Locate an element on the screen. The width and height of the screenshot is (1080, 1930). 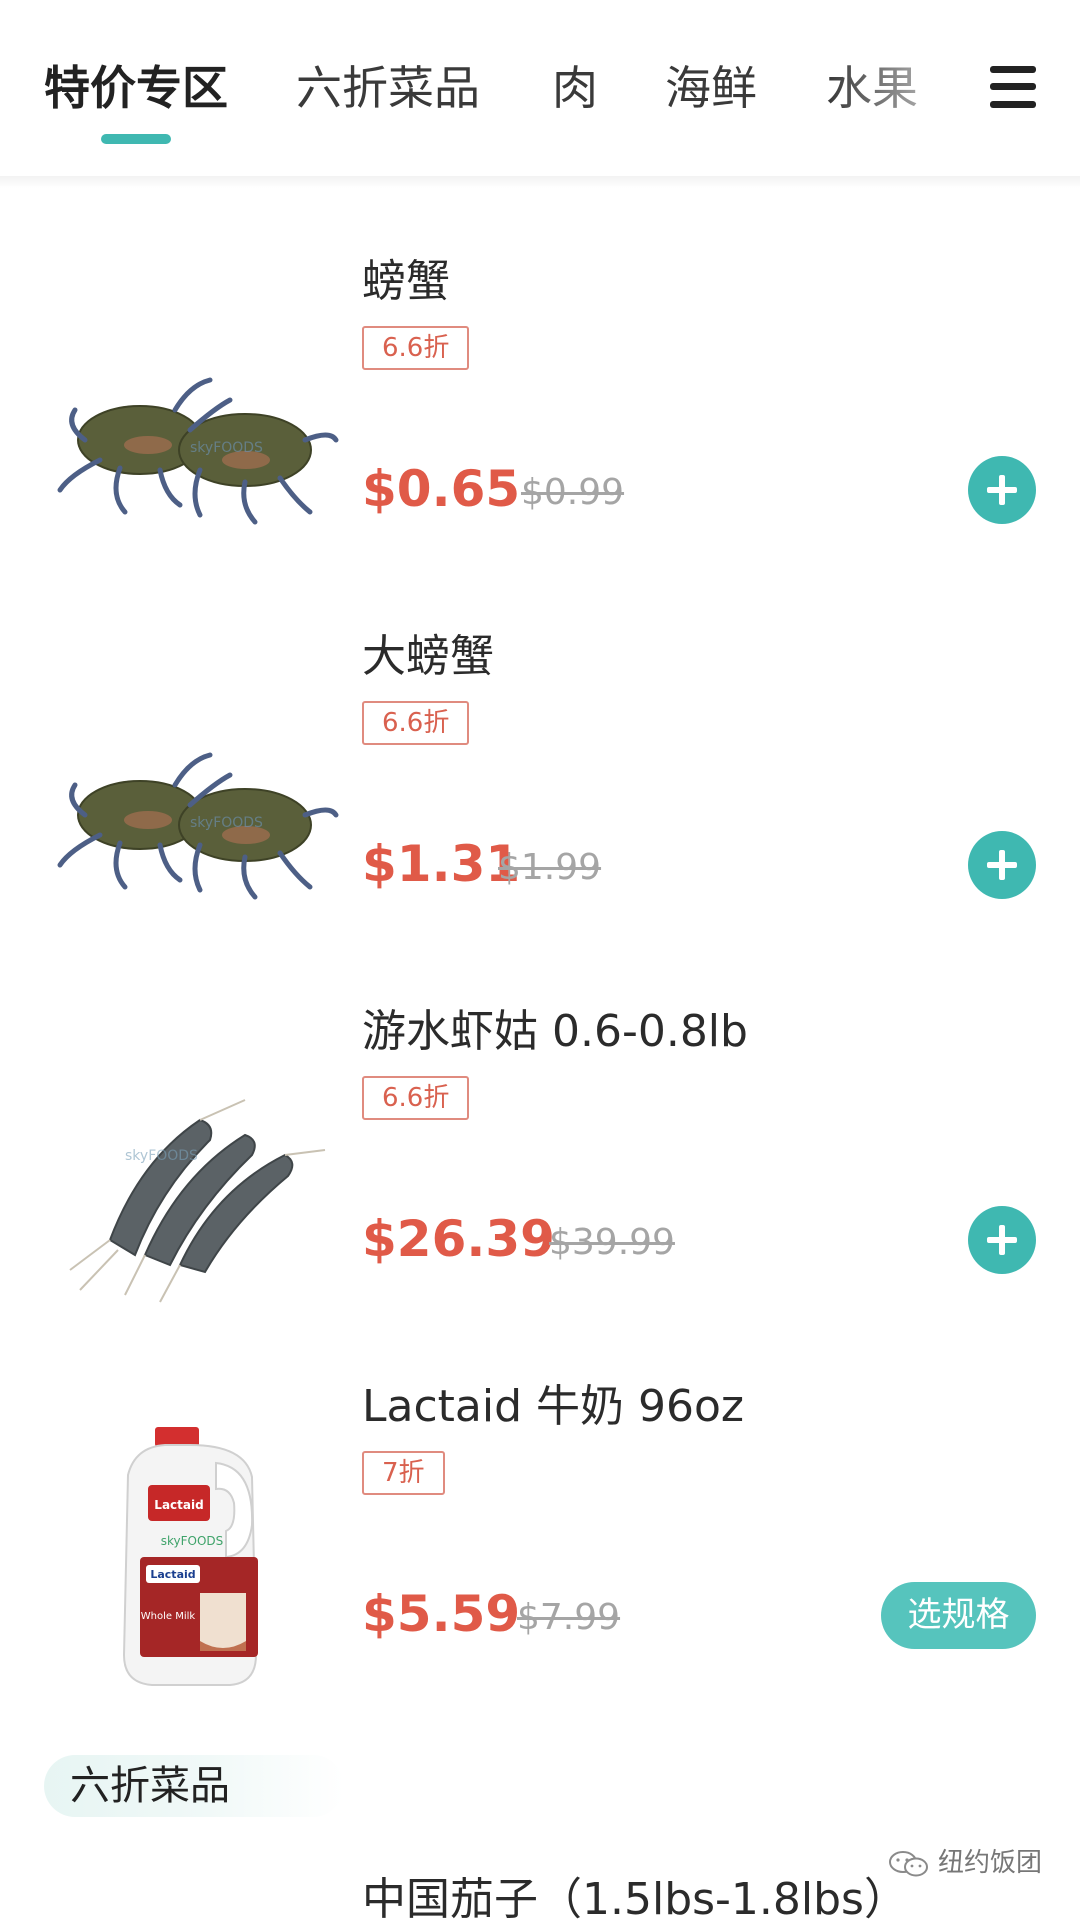
active-tab-indicator is located at coordinates (136, 139).